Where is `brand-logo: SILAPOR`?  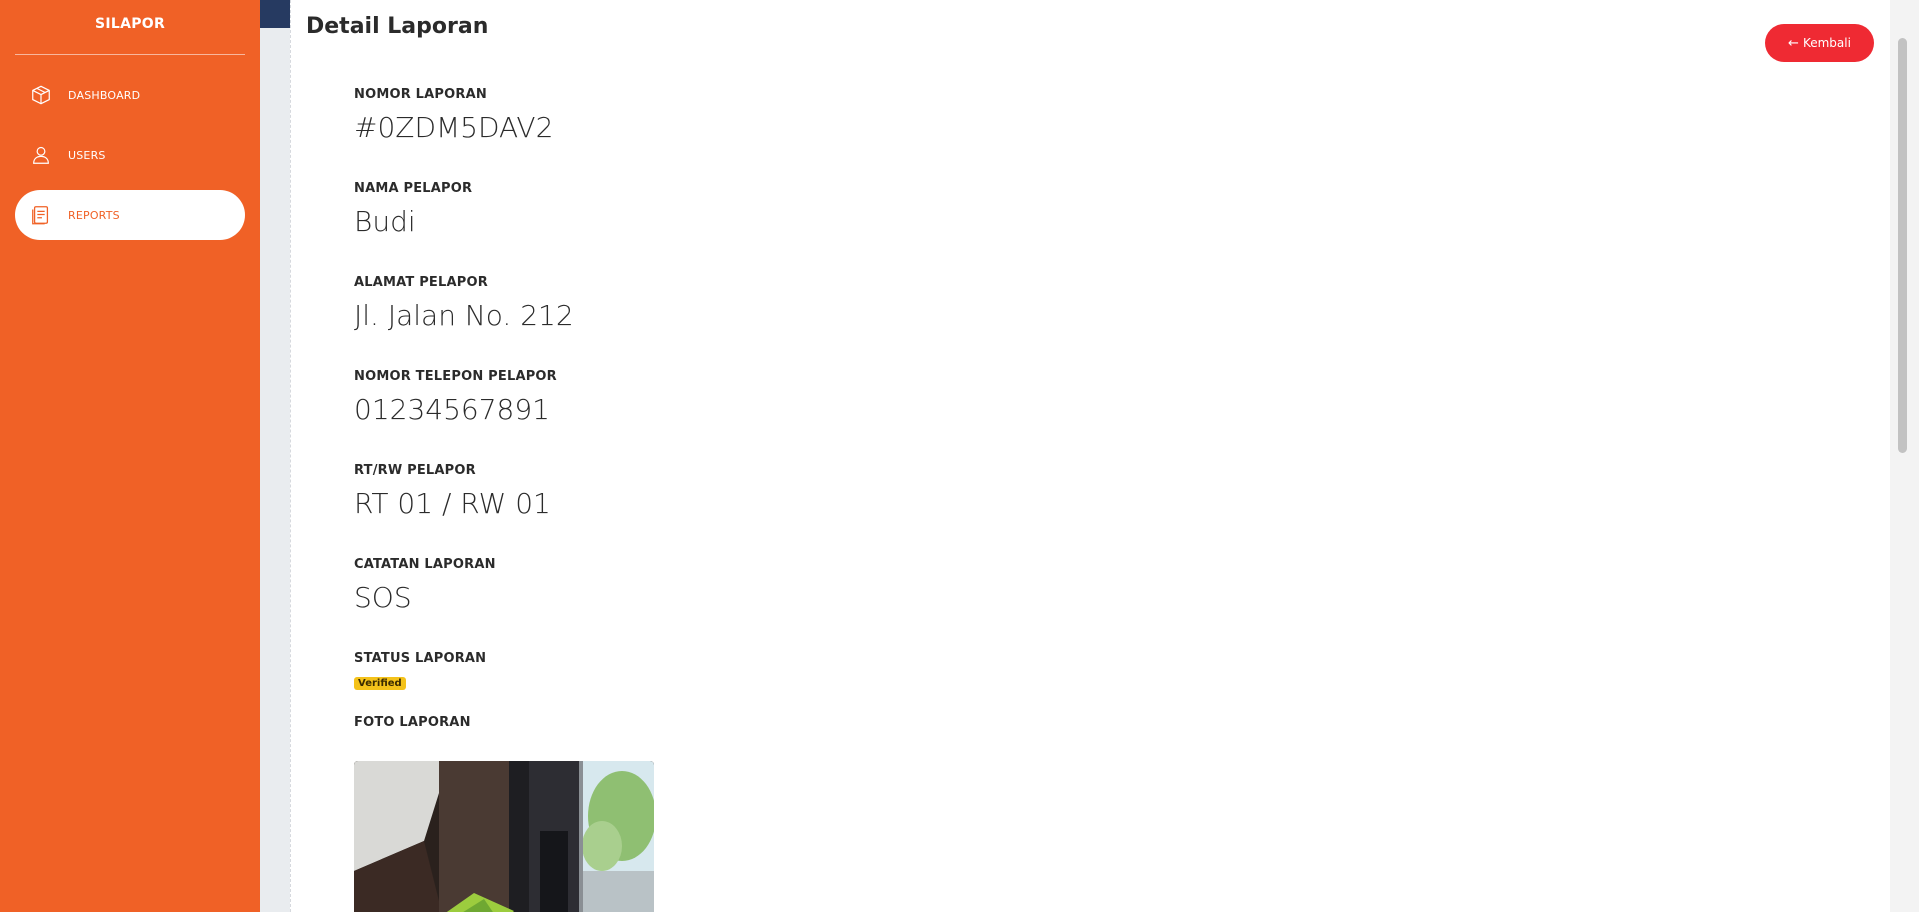
brand-logo: SILAPOR is located at coordinates (130, 27).